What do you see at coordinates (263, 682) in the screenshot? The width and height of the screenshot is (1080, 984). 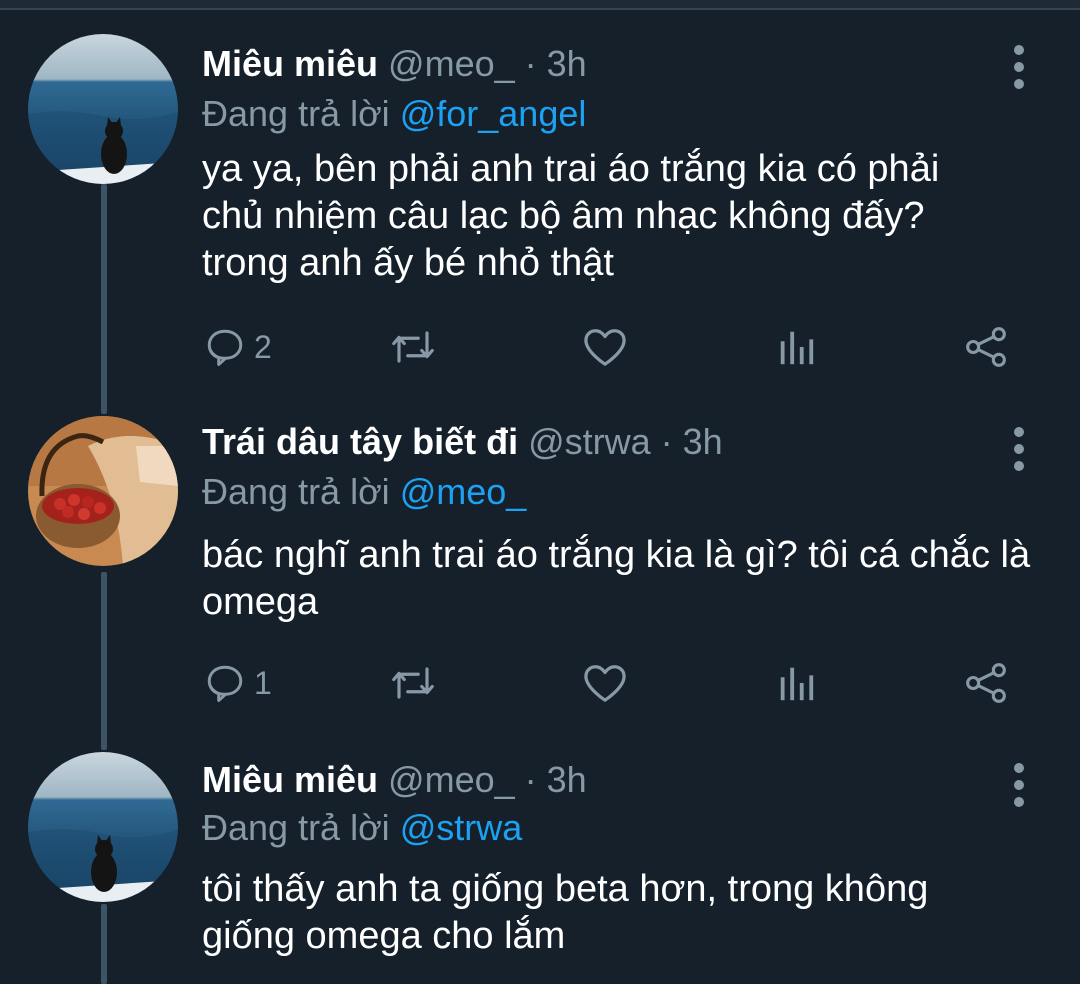 I see `reply-count: 1` at bounding box center [263, 682].